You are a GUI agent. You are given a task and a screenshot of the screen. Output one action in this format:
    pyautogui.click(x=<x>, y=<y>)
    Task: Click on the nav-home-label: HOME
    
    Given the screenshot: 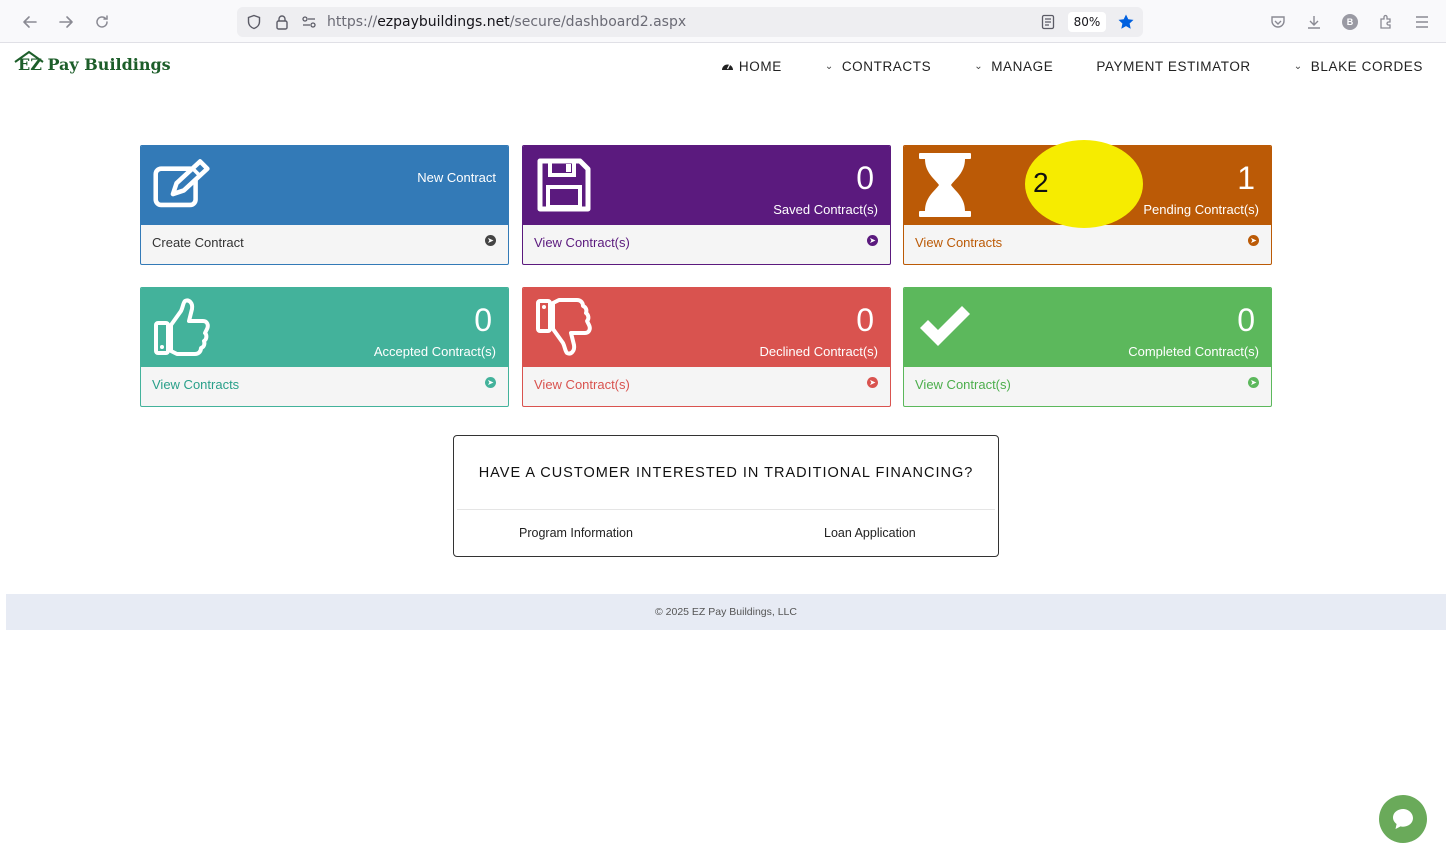 What is the action you would take?
    pyautogui.click(x=760, y=66)
    